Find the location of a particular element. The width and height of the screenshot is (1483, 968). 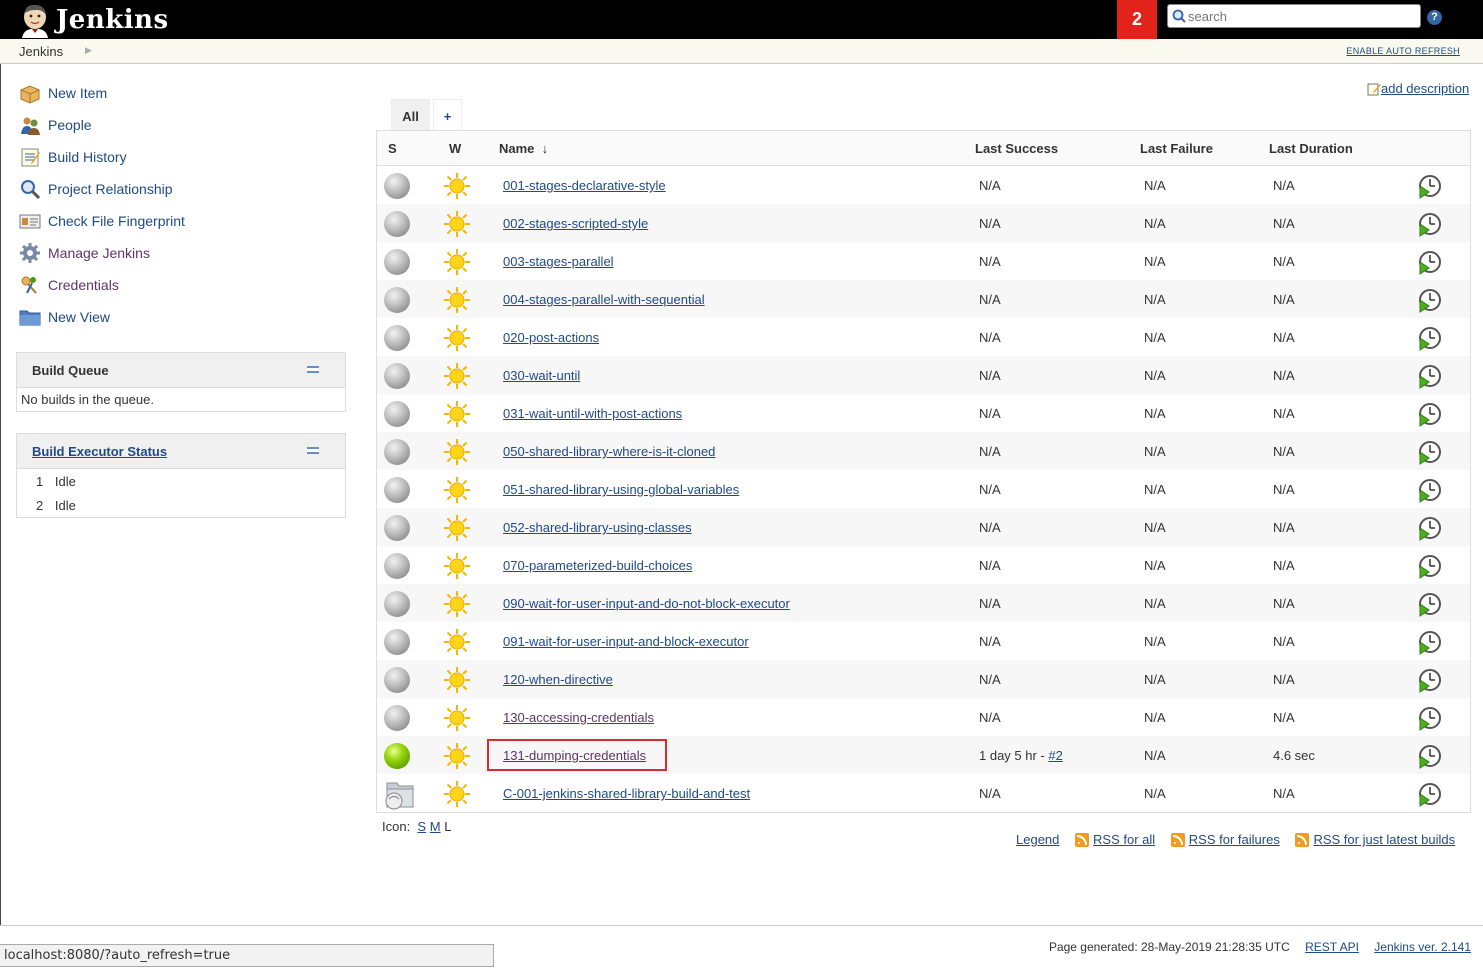

add-description: add description is located at coordinates (1418, 88).